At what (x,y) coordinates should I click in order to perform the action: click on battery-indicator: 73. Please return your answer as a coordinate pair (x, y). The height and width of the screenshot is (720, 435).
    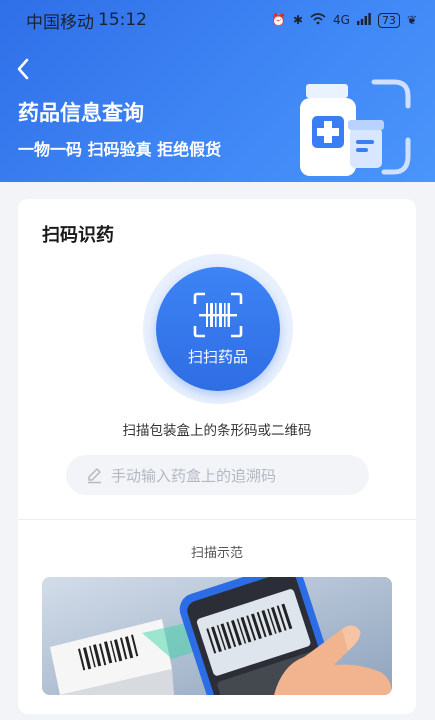
    Looking at the image, I should click on (388, 20).